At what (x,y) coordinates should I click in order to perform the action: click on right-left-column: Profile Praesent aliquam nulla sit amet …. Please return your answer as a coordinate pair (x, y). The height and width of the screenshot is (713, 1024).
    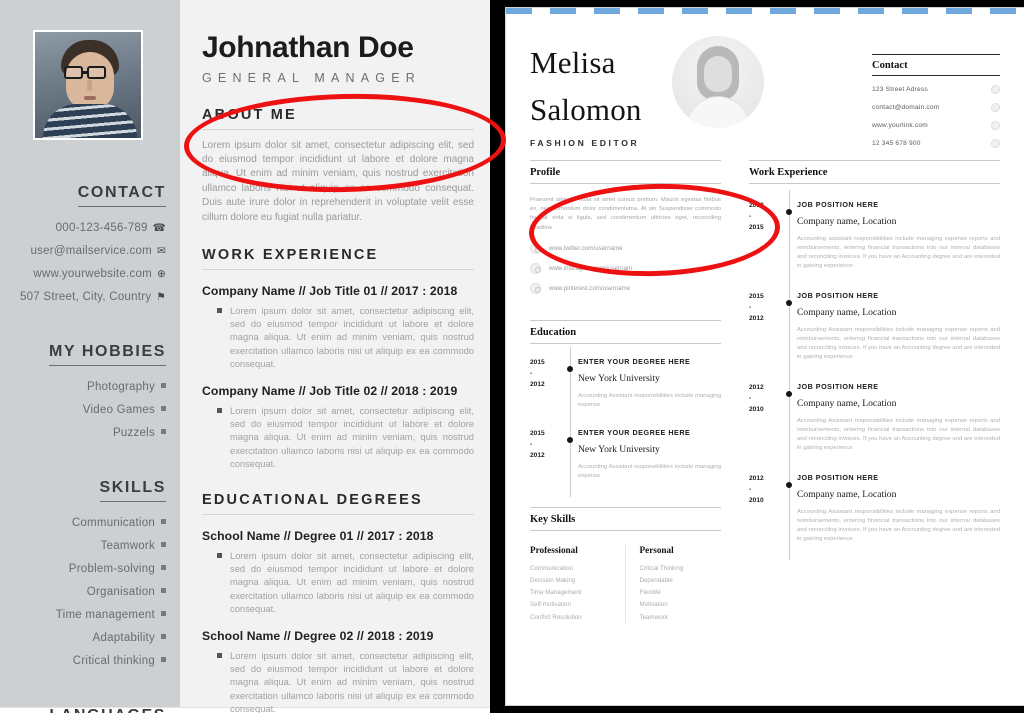
    Looking at the image, I should click on (632, 391).